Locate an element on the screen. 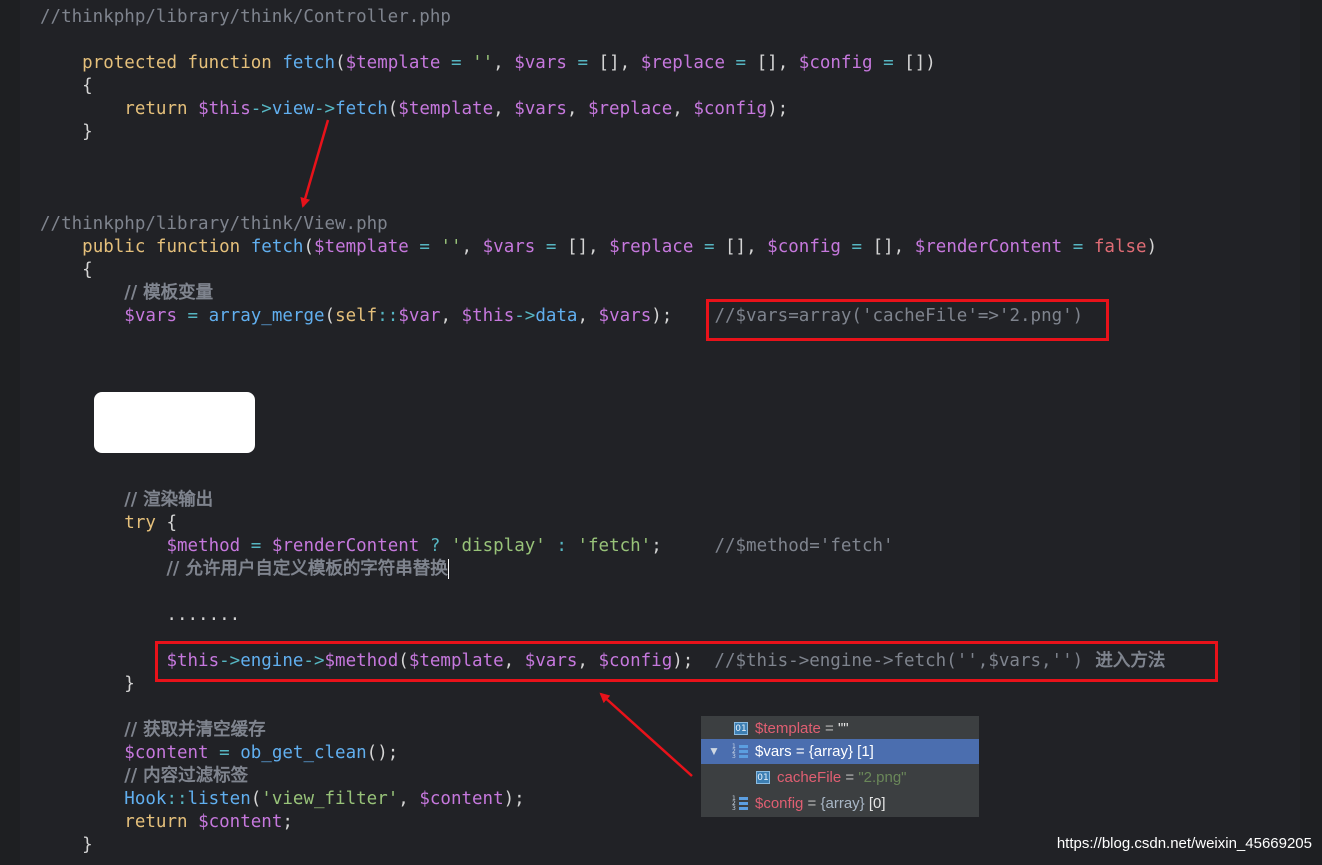 The image size is (1322, 865). debug-var-count: [1] is located at coordinates (865, 751).